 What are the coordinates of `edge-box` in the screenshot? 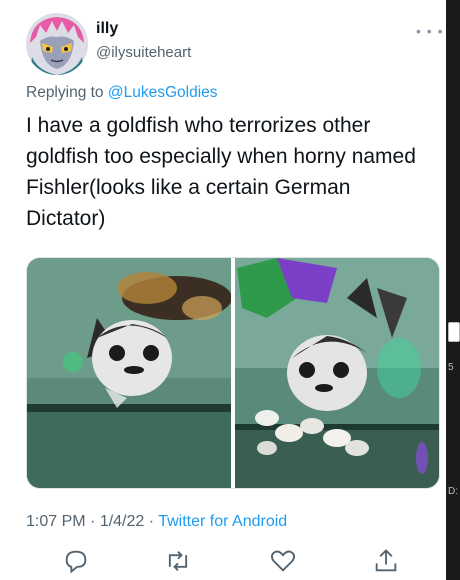 It's located at (454, 332).